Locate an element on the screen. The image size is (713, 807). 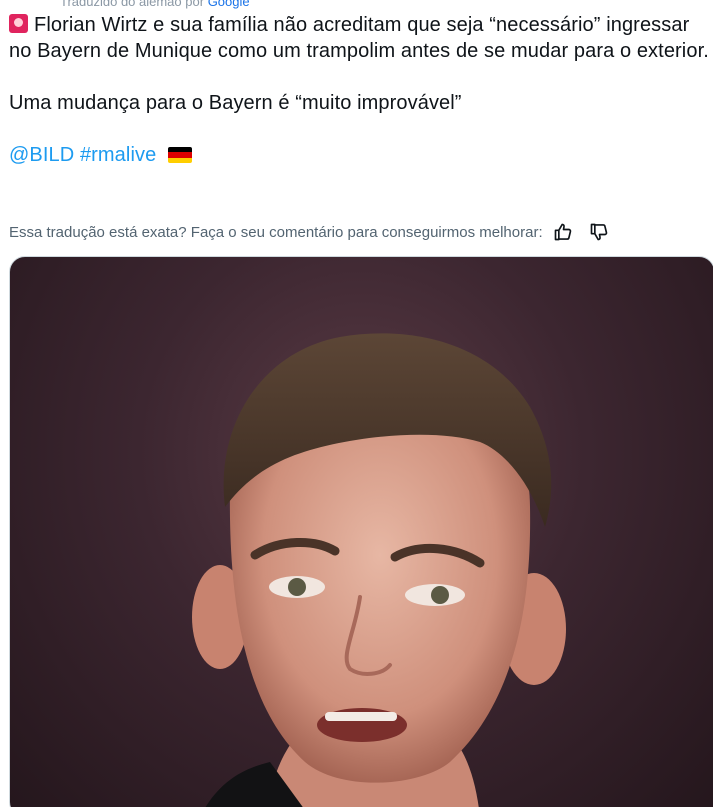
thumbs-down-icon is located at coordinates (599, 232).